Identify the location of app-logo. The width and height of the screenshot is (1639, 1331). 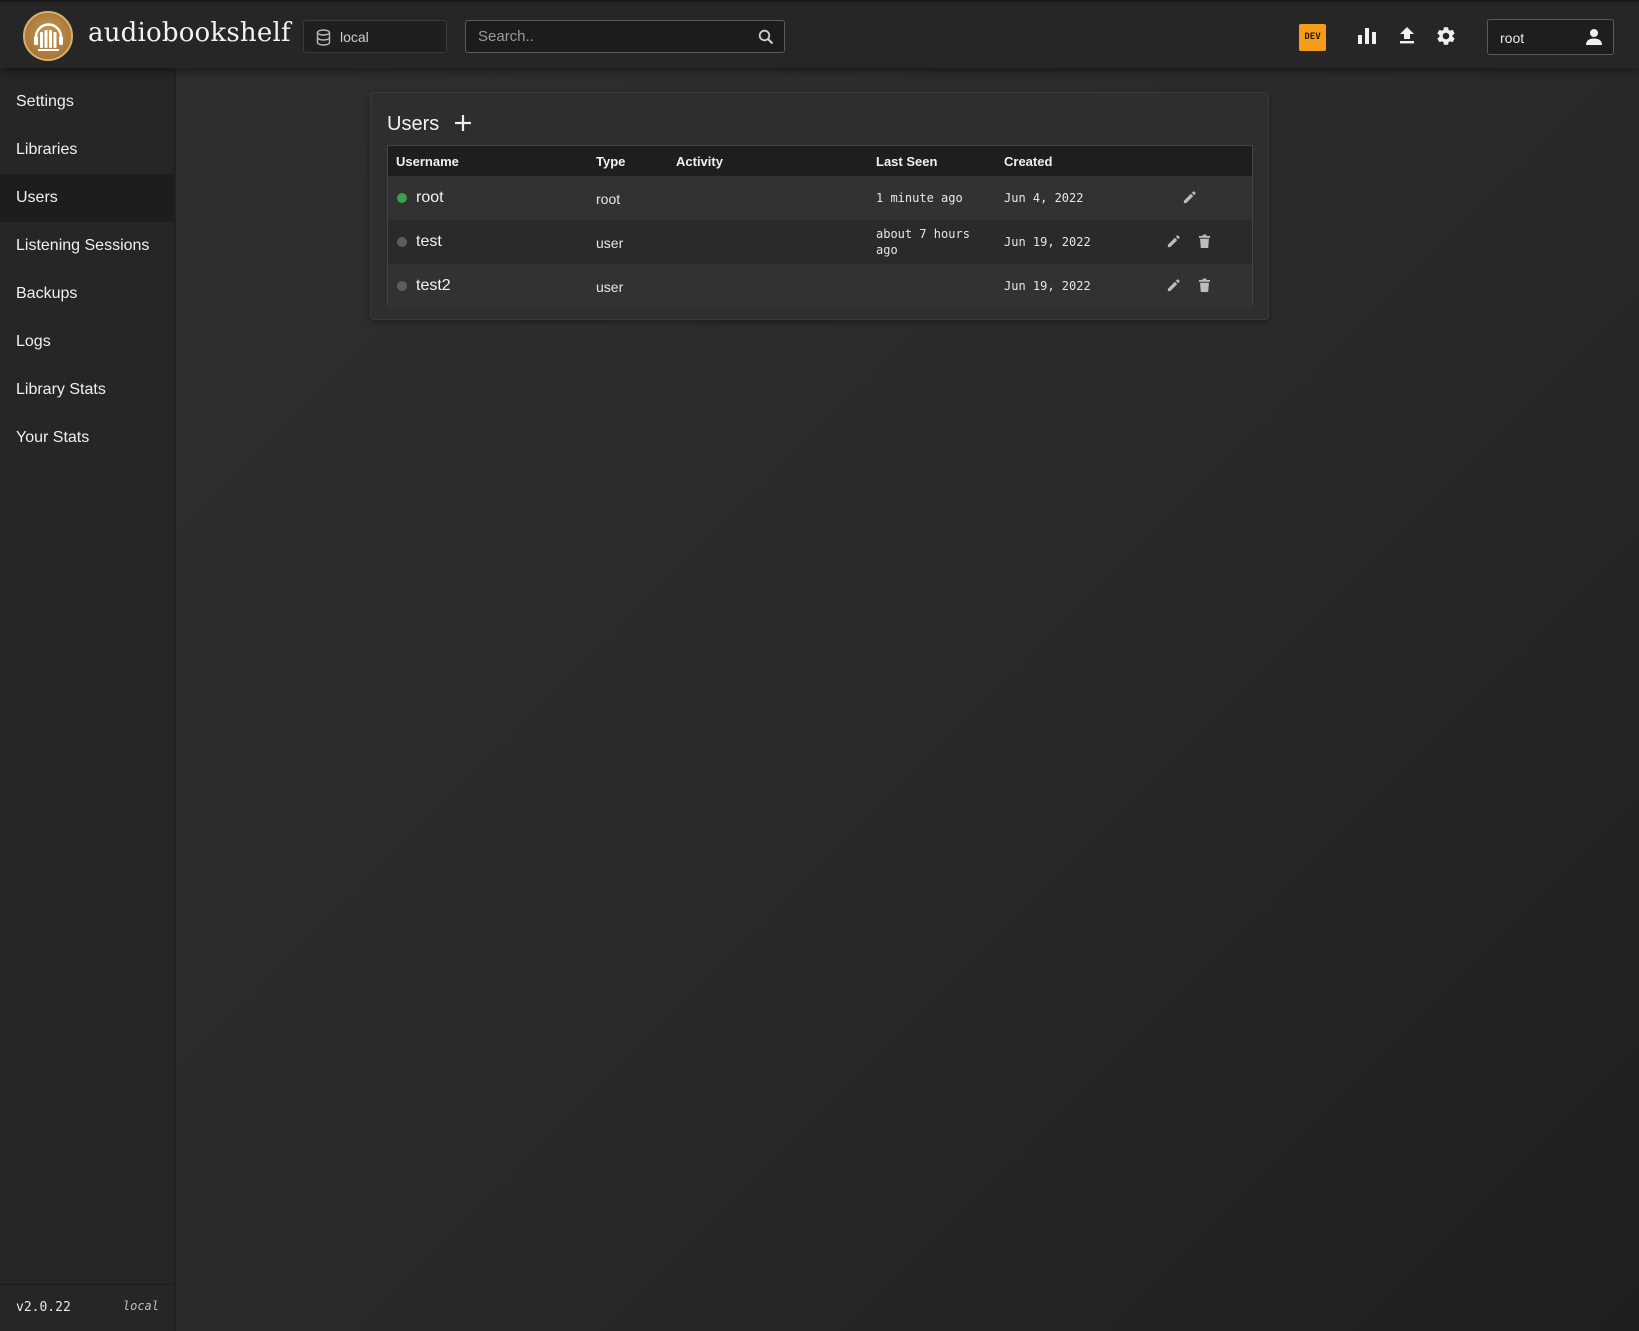
(48, 36).